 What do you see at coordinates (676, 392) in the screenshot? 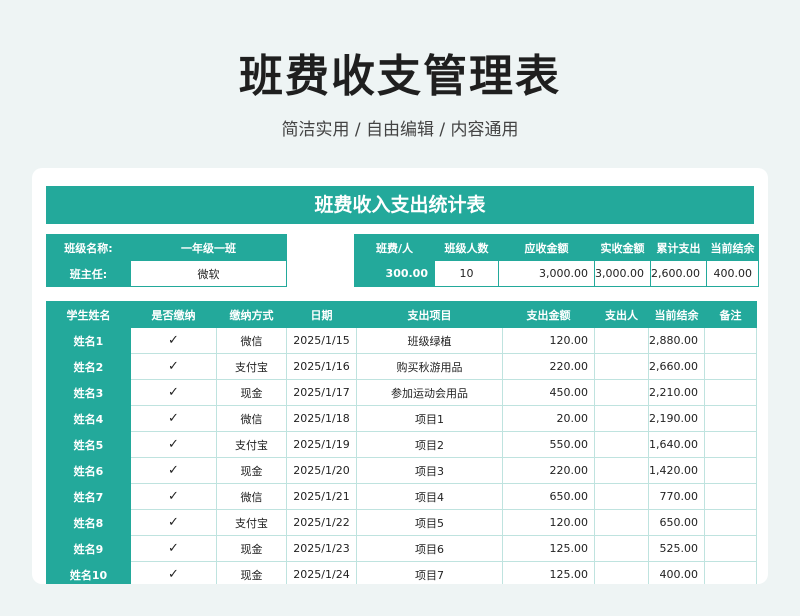
I see `balance-cell: 2,210.00` at bounding box center [676, 392].